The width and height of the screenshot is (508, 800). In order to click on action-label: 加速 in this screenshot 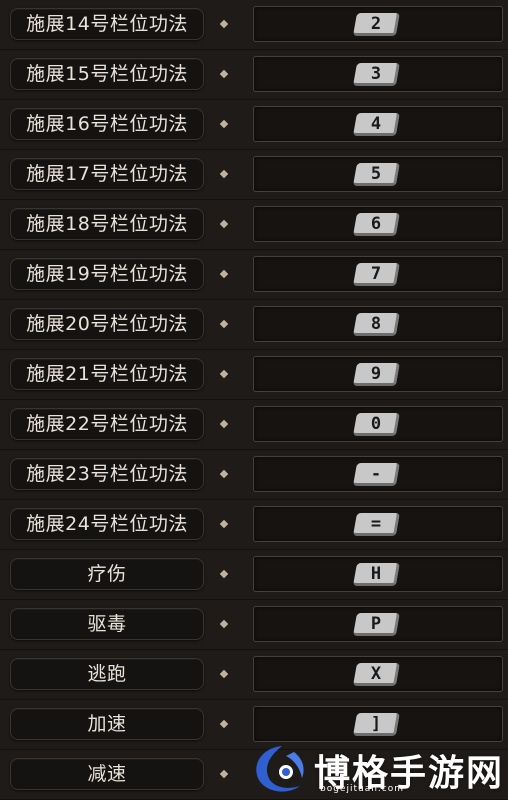, I will do `click(107, 724)`.